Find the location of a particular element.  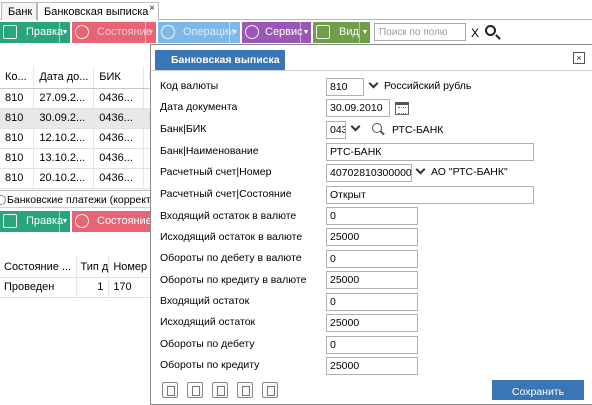

search-input is located at coordinates (420, 32).